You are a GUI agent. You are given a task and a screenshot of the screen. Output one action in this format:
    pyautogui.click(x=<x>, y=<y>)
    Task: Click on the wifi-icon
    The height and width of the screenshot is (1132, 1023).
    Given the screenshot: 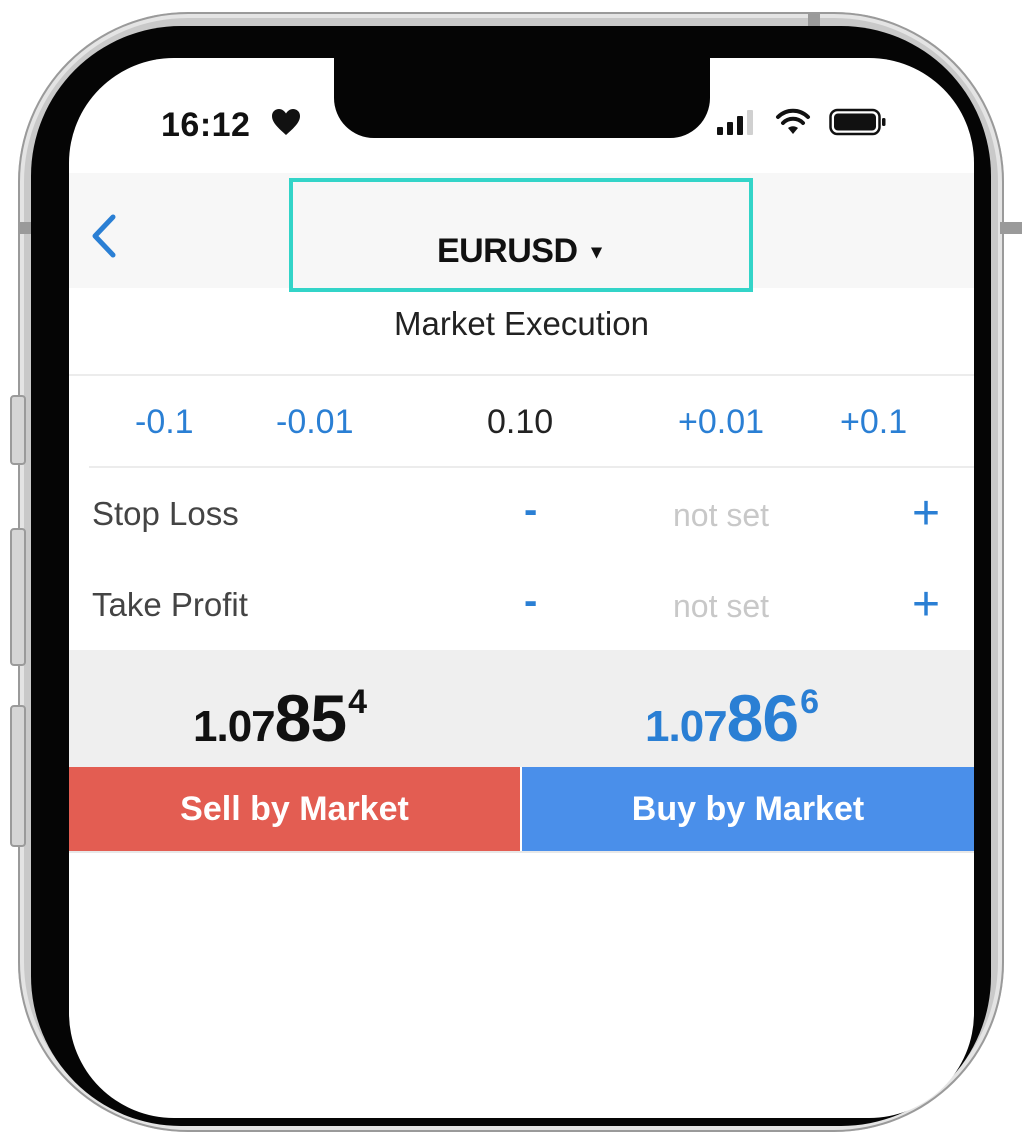 What is the action you would take?
    pyautogui.click(x=793, y=121)
    